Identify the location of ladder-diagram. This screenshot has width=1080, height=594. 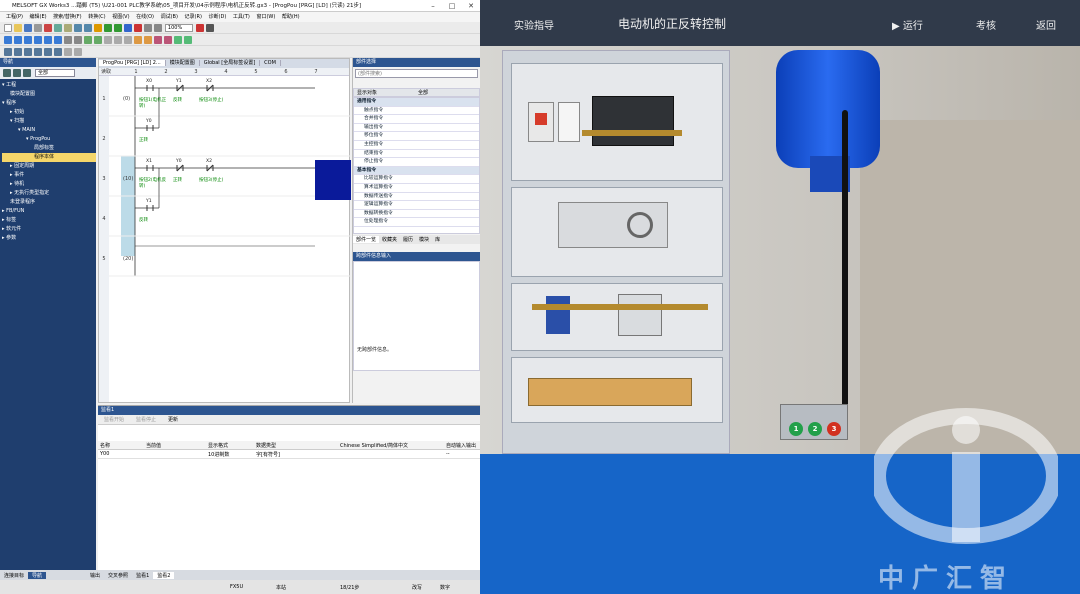
(225, 239).